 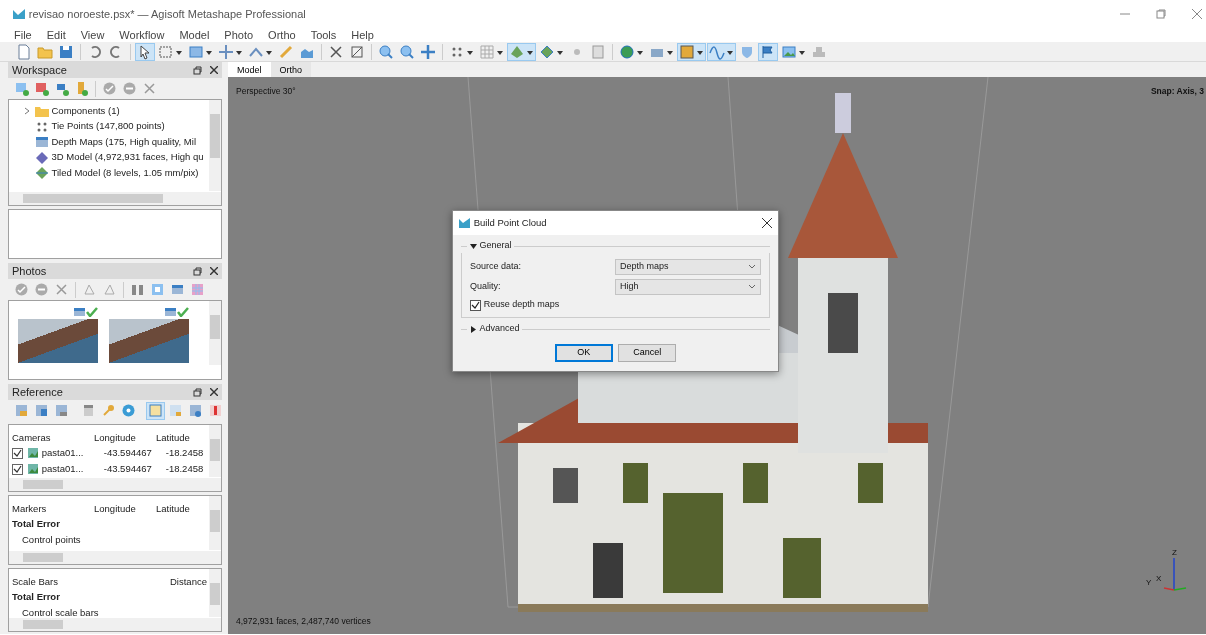 What do you see at coordinates (33, 453) in the screenshot?
I see `image-icon` at bounding box center [33, 453].